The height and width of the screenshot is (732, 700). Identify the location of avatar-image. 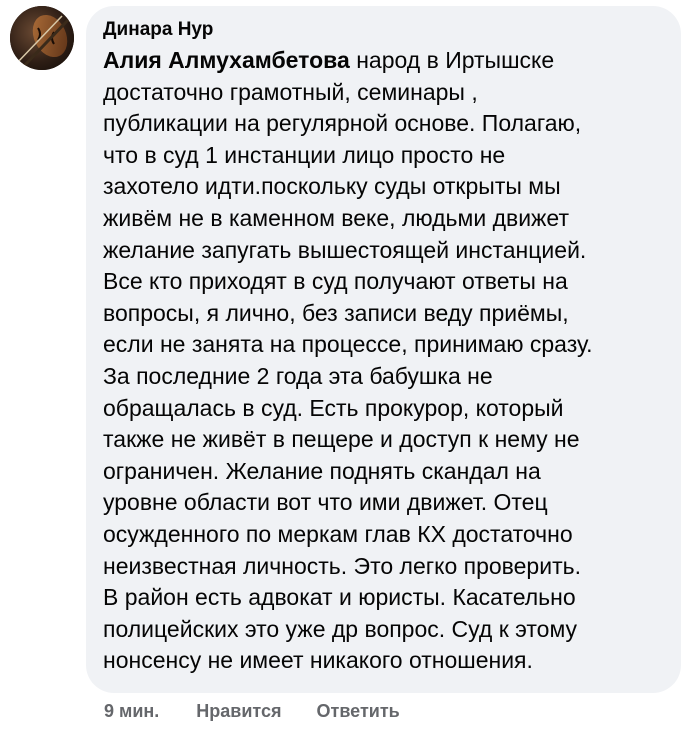
(42, 38).